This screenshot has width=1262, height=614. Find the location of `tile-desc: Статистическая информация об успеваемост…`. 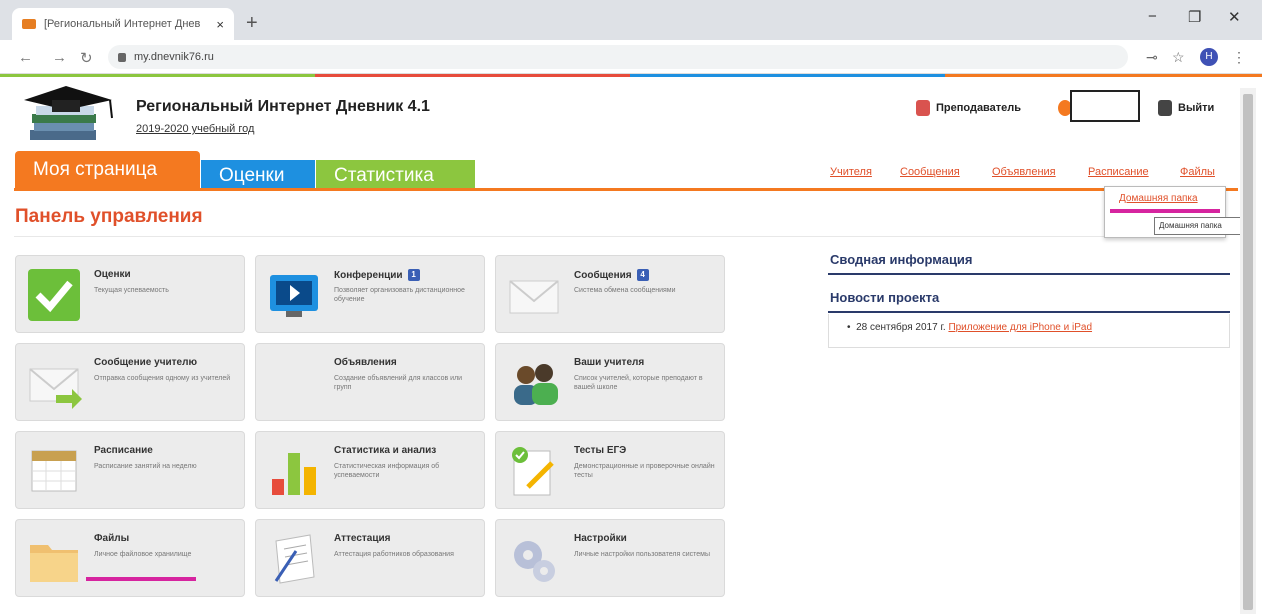

tile-desc: Статистическая информация об успеваемост… is located at coordinates (387, 471).